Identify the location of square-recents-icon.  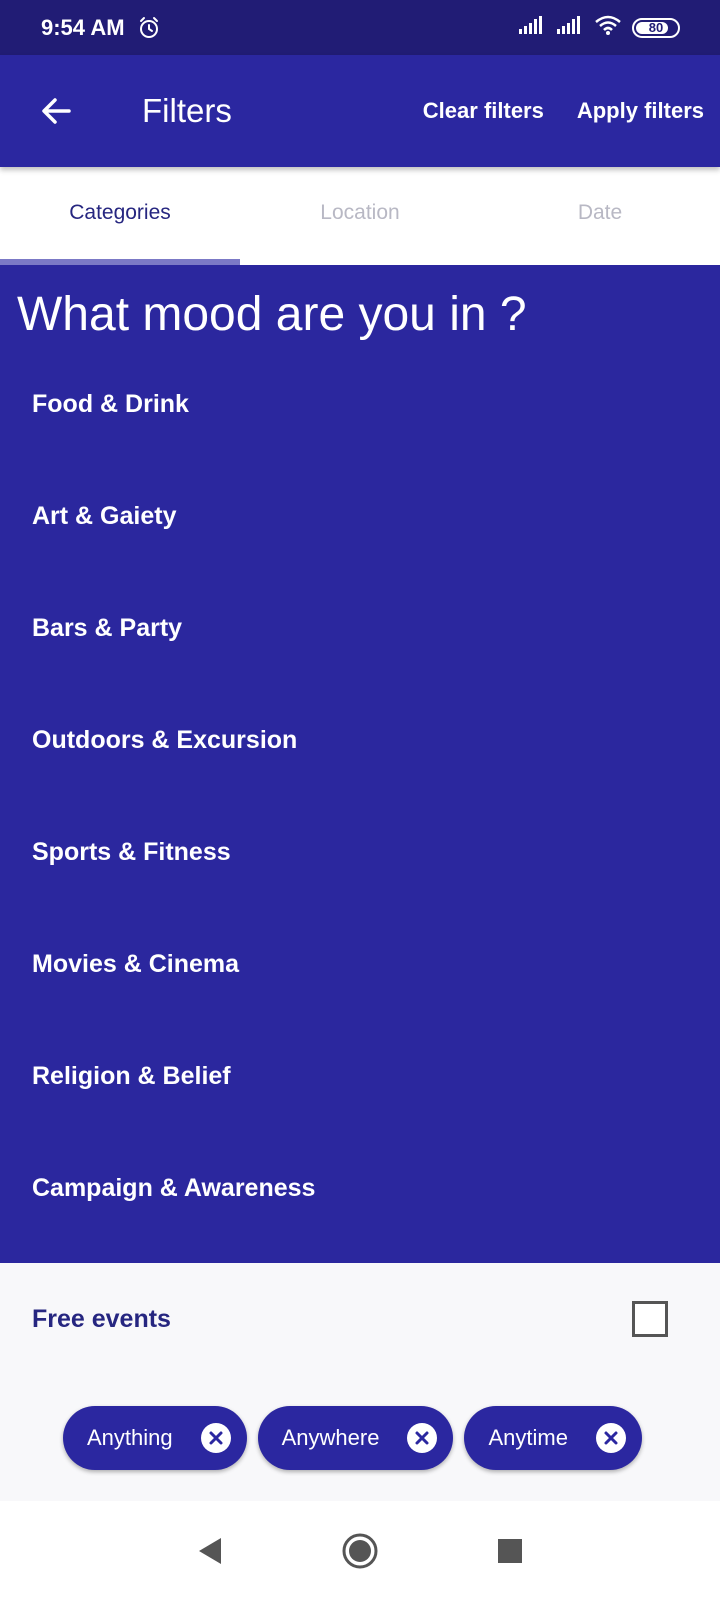
(510, 1550).